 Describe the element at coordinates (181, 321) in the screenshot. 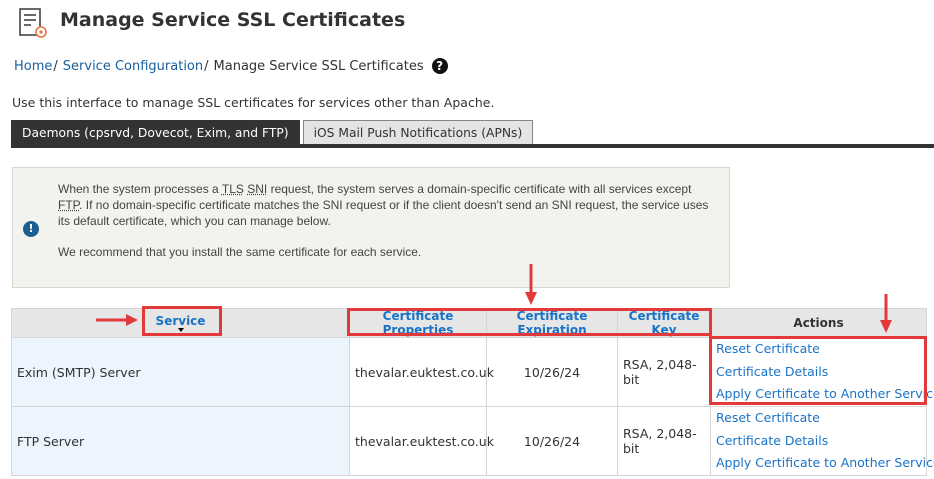

I see `sort-service-link: Service` at that location.